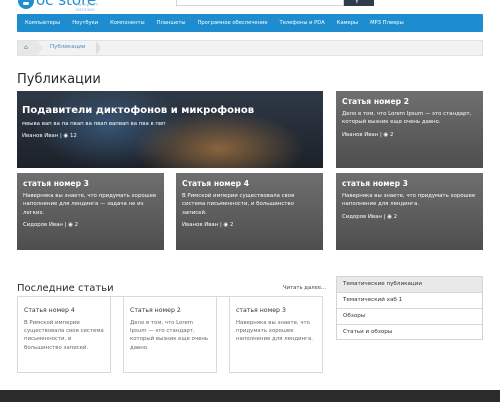 The height and width of the screenshot is (402, 500). Describe the element at coordinates (67, 47) in the screenshot. I see `breadcrumb-current: Публикации` at that location.